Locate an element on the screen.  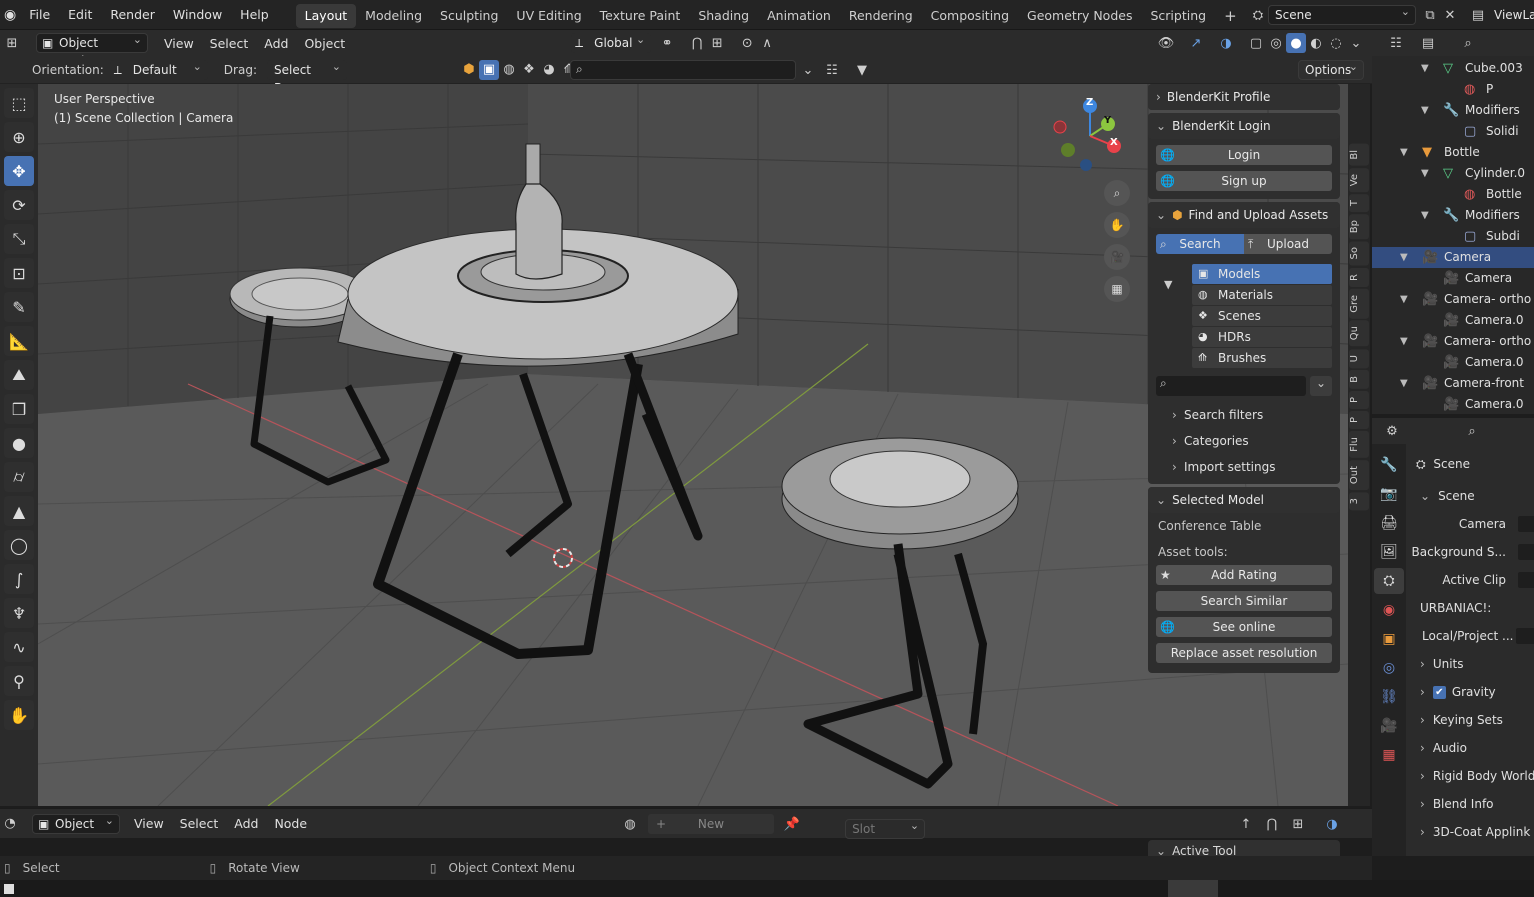
blender-logo-icon: ◉ is located at coordinates (10, 15).